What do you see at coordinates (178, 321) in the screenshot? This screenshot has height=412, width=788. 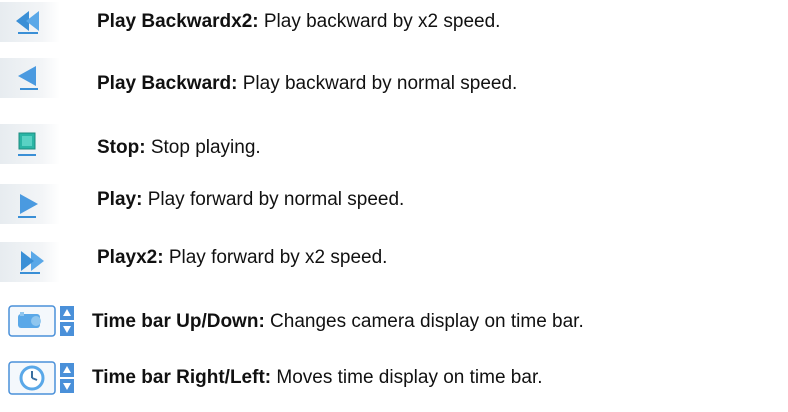 I see `item-title: Time bar Up/Down:` at bounding box center [178, 321].